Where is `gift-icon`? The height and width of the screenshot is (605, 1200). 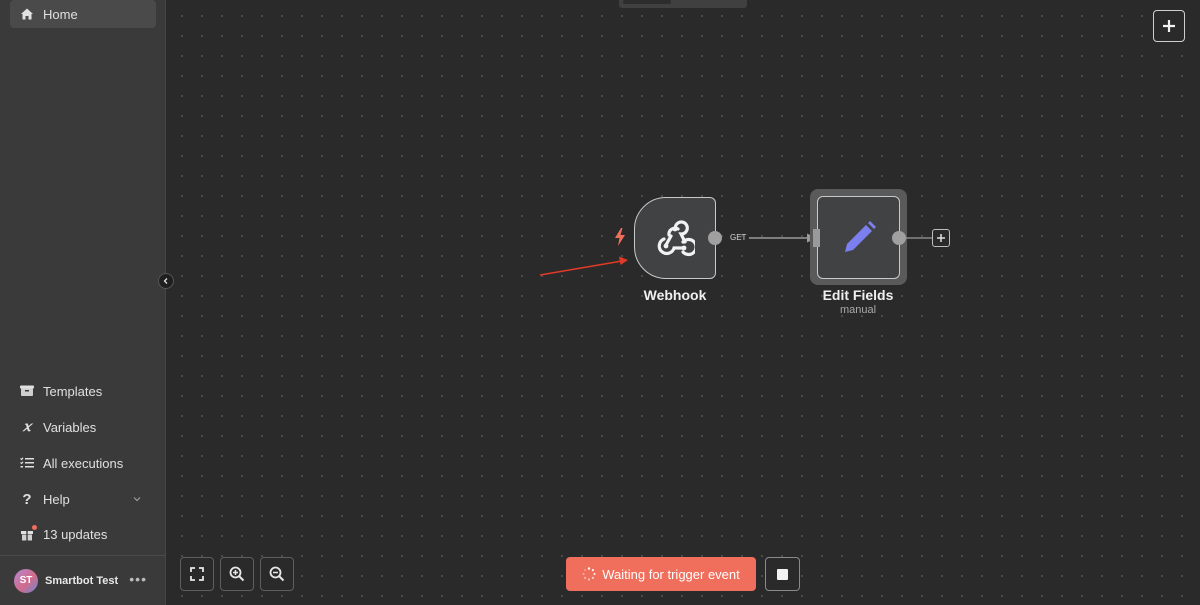
gift-icon is located at coordinates (28, 533).